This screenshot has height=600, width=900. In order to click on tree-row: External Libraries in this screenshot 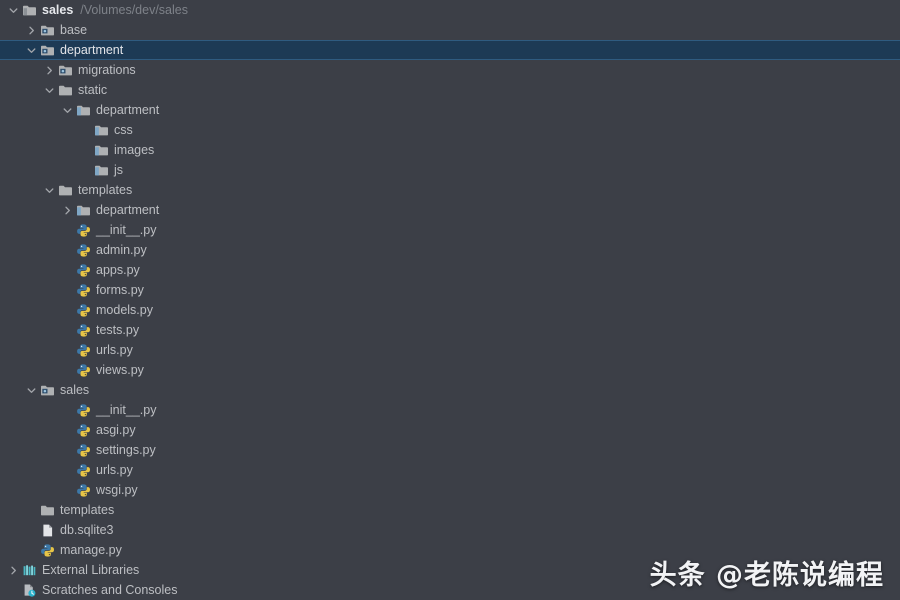, I will do `click(450, 570)`.